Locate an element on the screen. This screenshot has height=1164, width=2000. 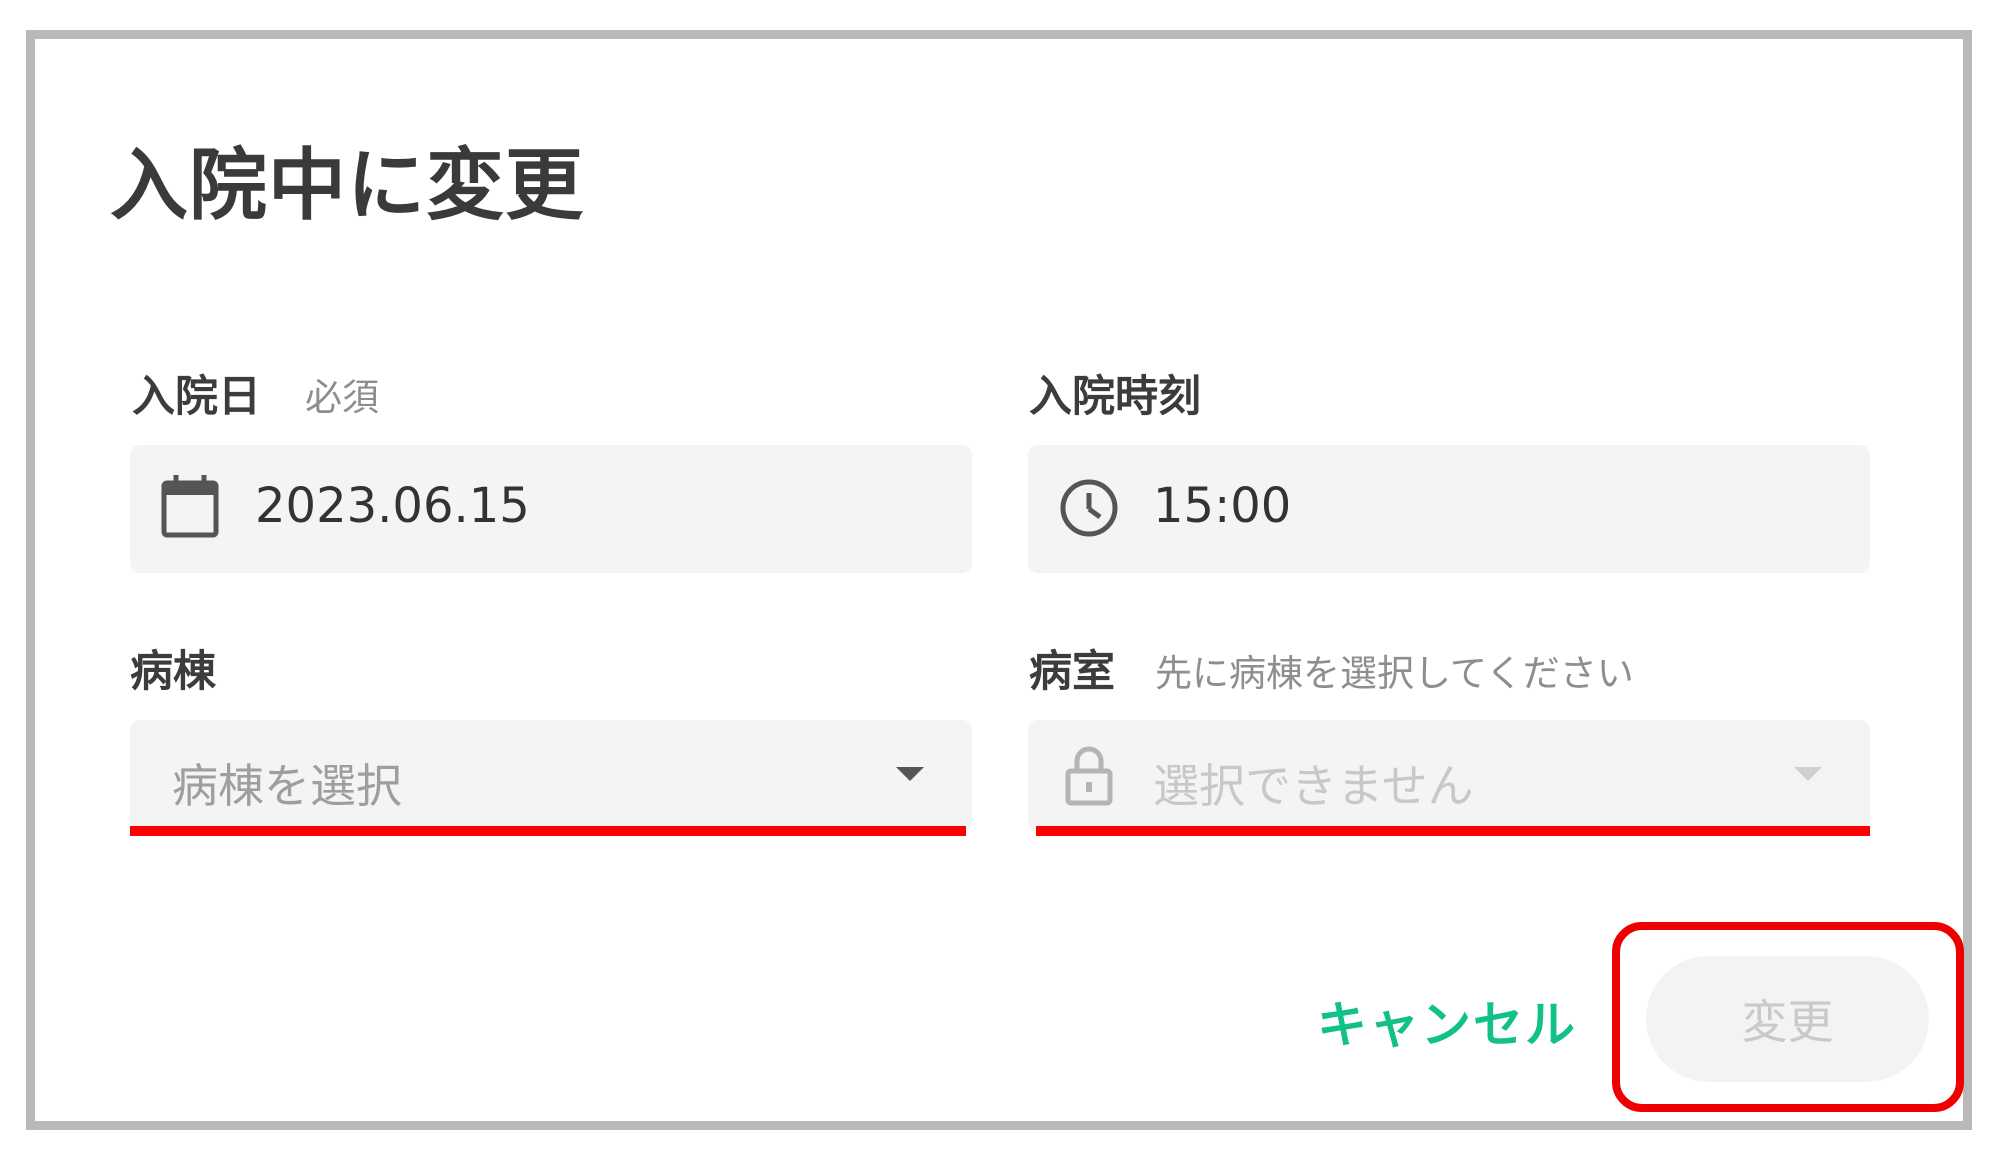
room-label: 病室 is located at coordinates (1072, 672).